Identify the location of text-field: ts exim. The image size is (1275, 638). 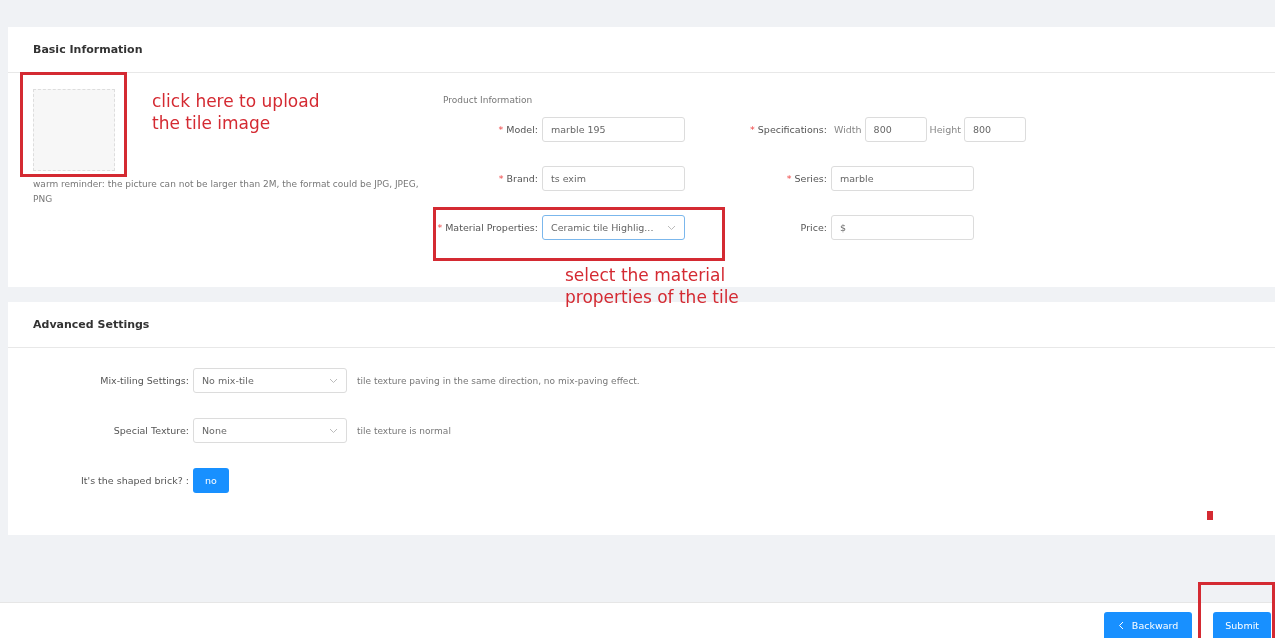
(613, 178).